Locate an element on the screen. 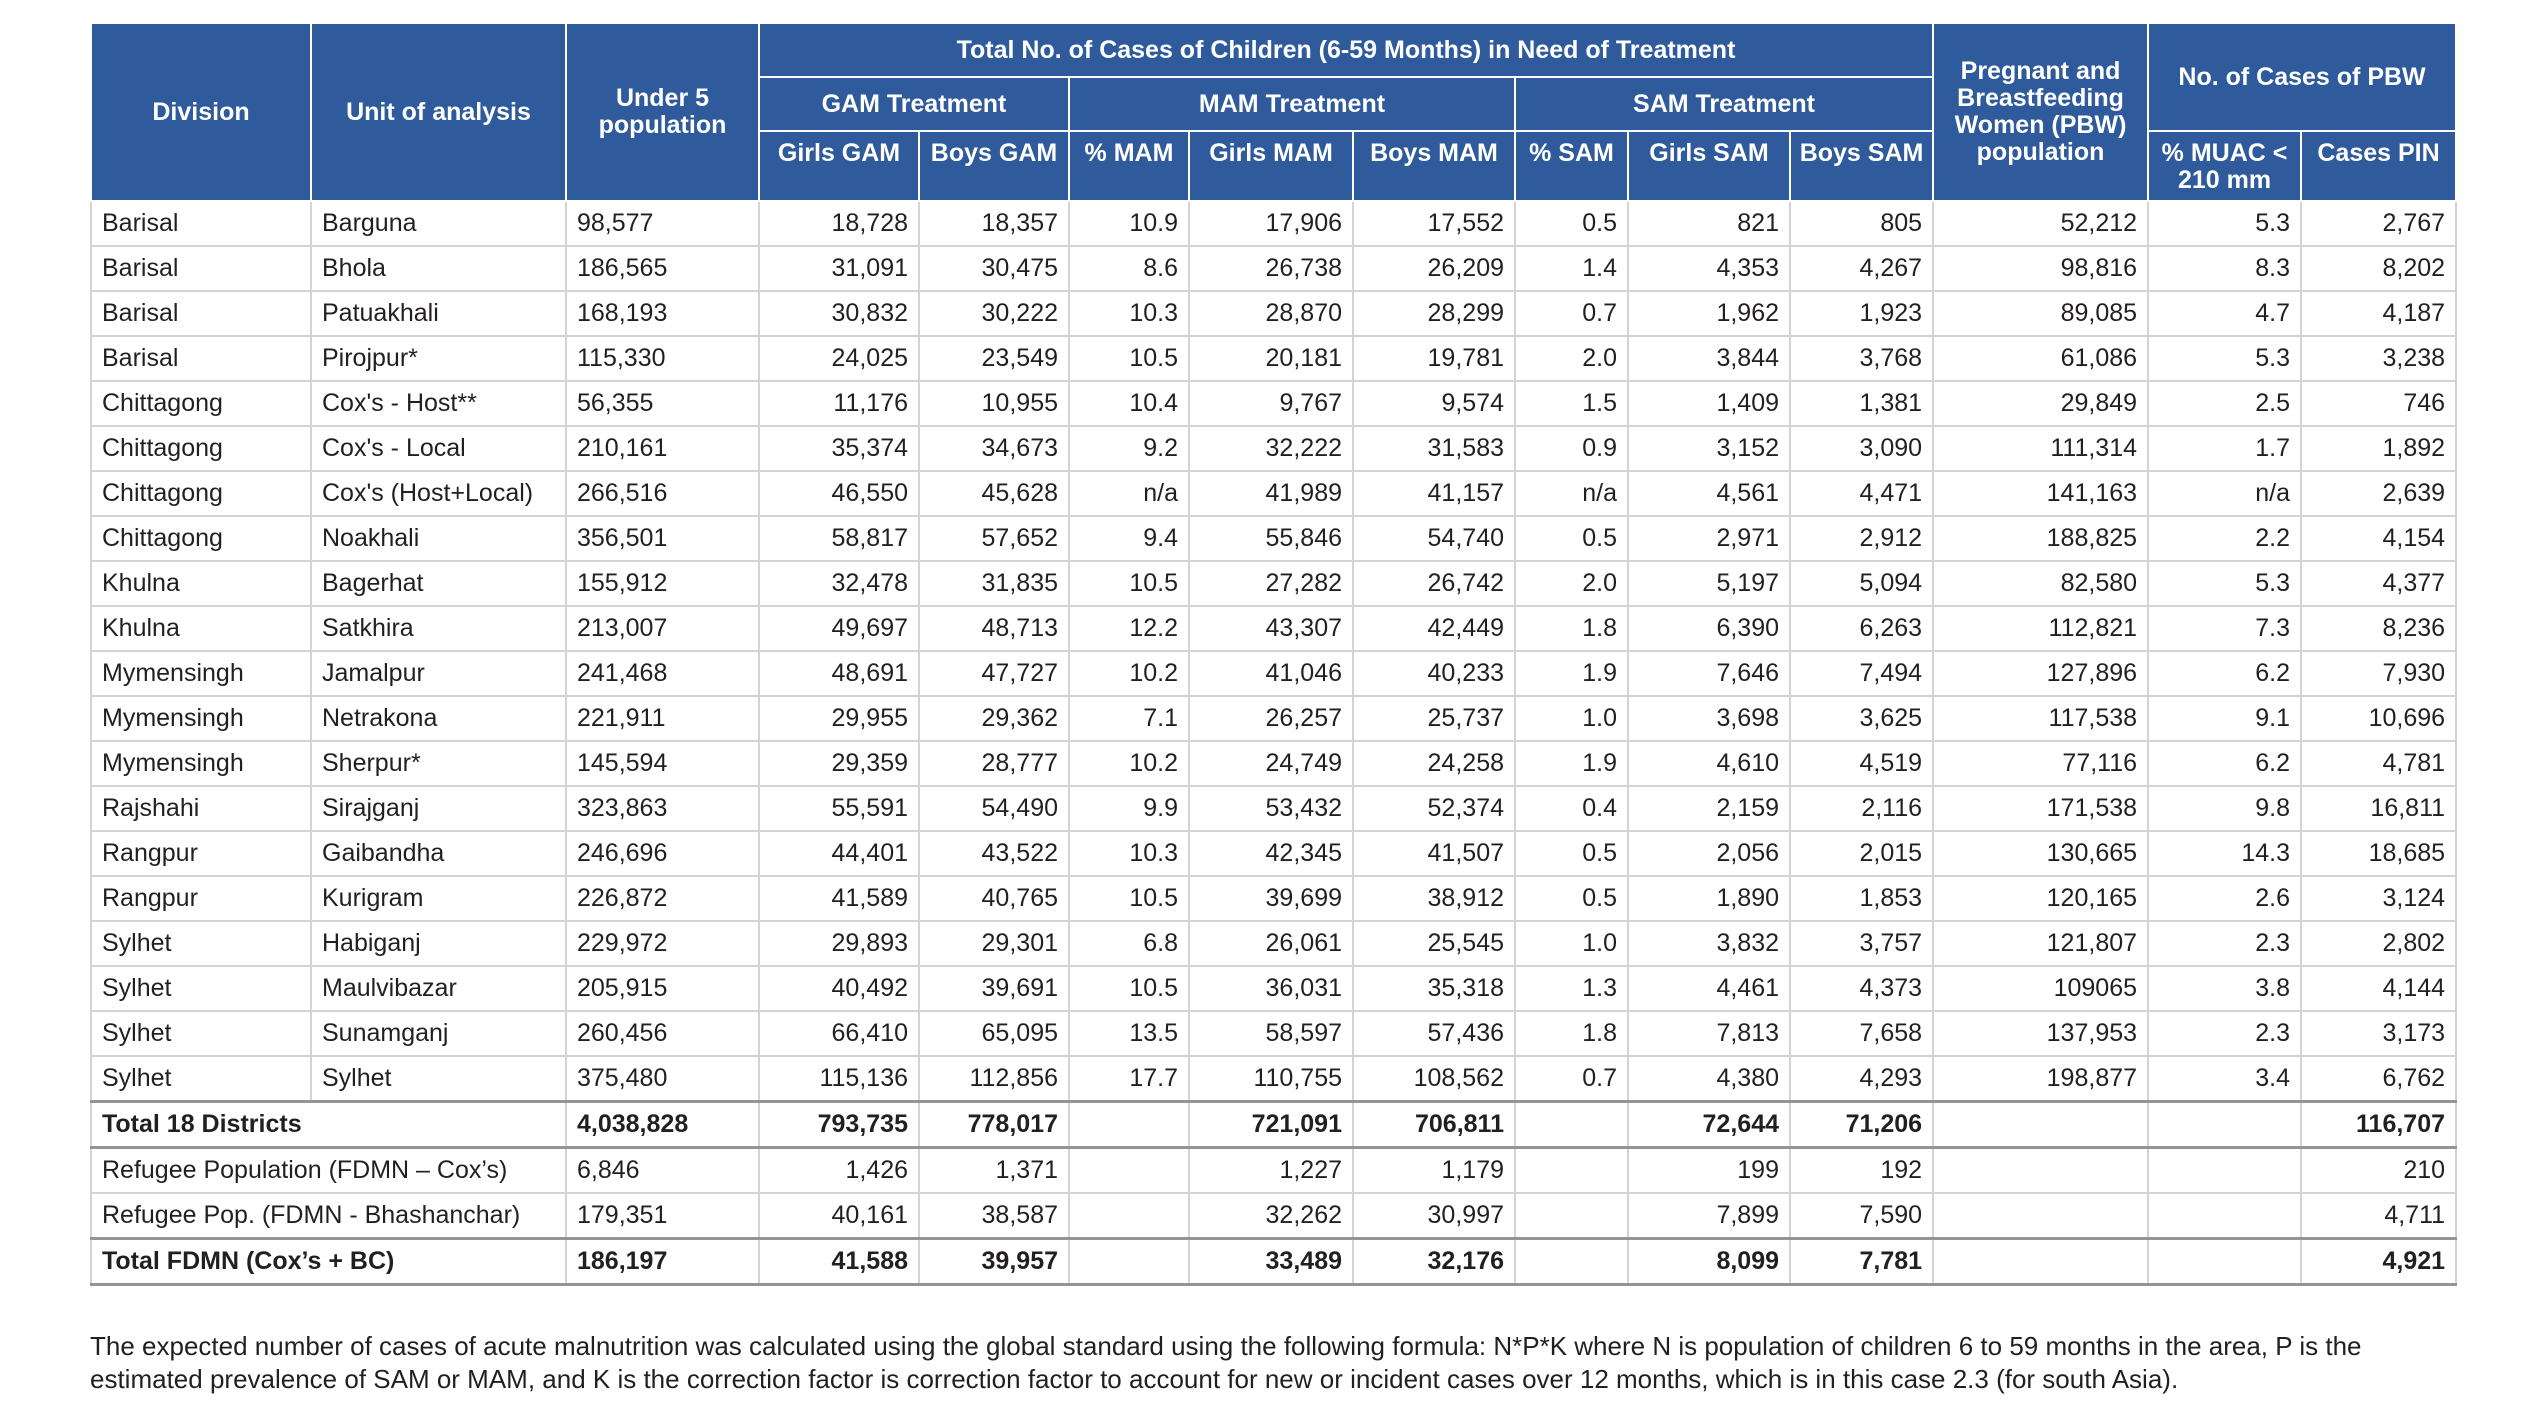 Image resolution: width=2534 pixels, height=1418 pixels. table-cell: 4,267 is located at coordinates (1861, 269).